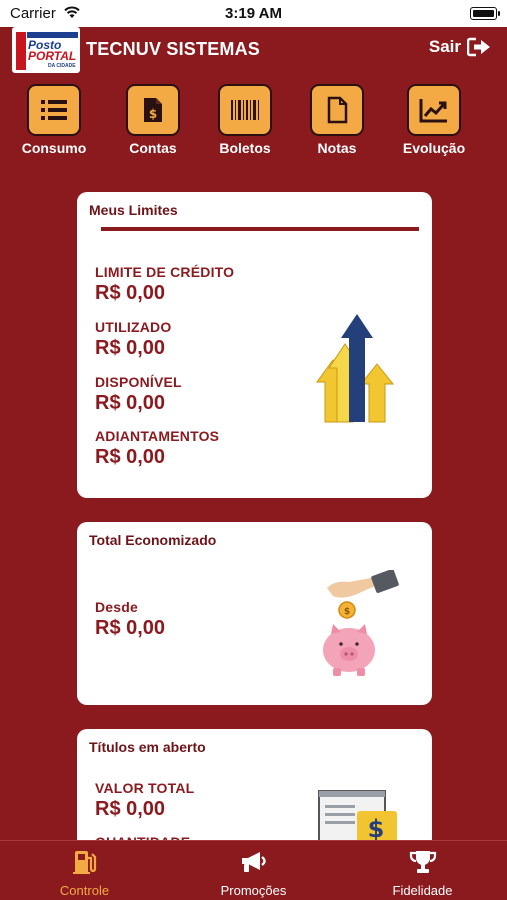 The image size is (507, 900). What do you see at coordinates (133, 210) in the screenshot?
I see `limits-card-title: Meus Limites` at bounding box center [133, 210].